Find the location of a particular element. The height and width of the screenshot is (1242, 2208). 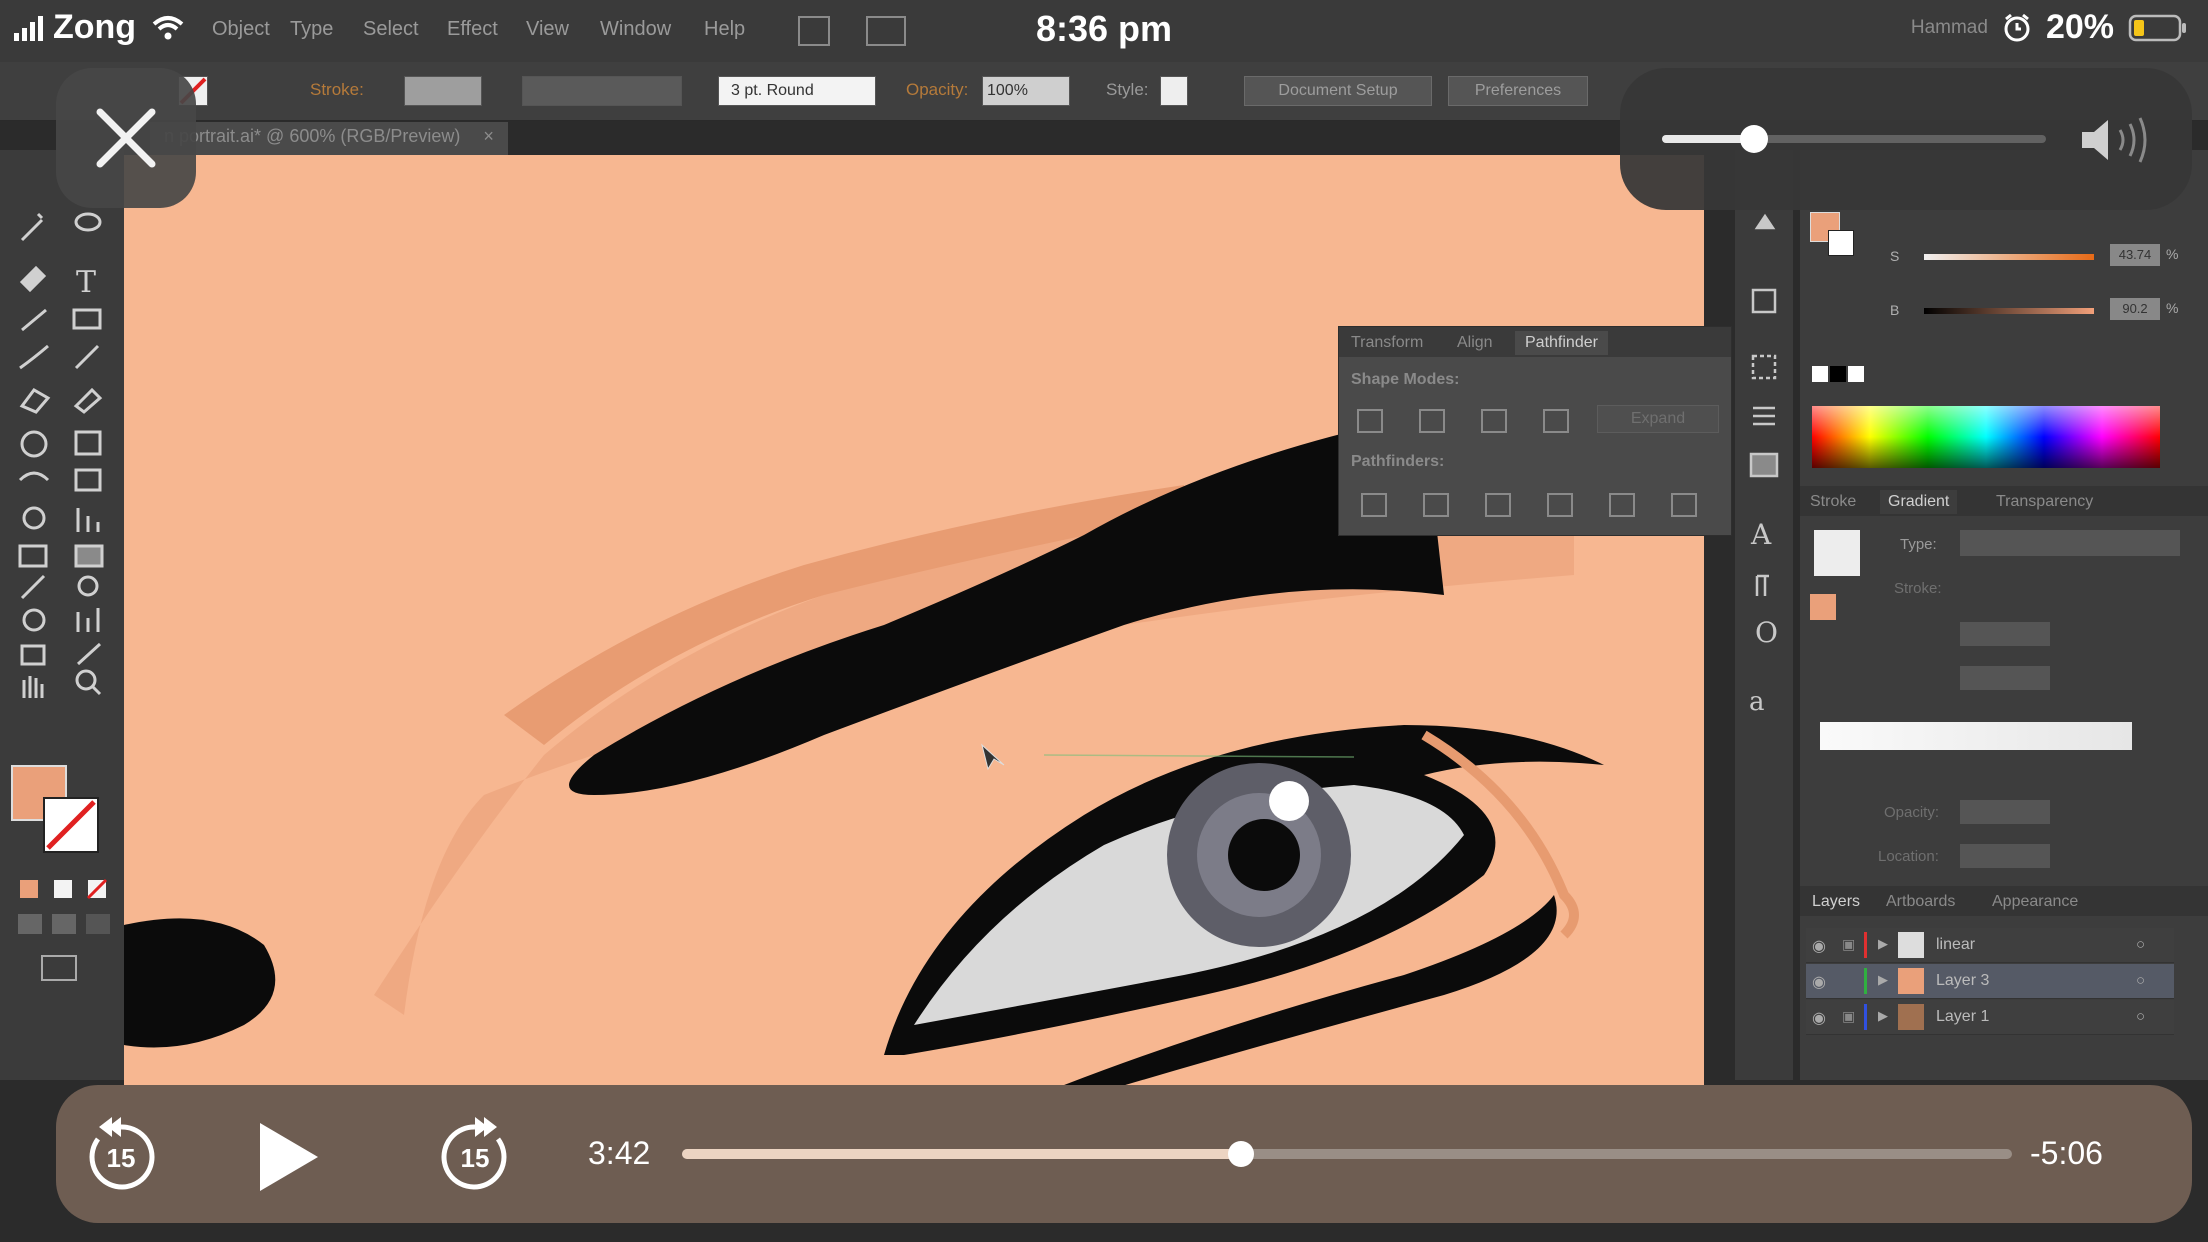

tab-layers: Layers is located at coordinates (1836, 902).